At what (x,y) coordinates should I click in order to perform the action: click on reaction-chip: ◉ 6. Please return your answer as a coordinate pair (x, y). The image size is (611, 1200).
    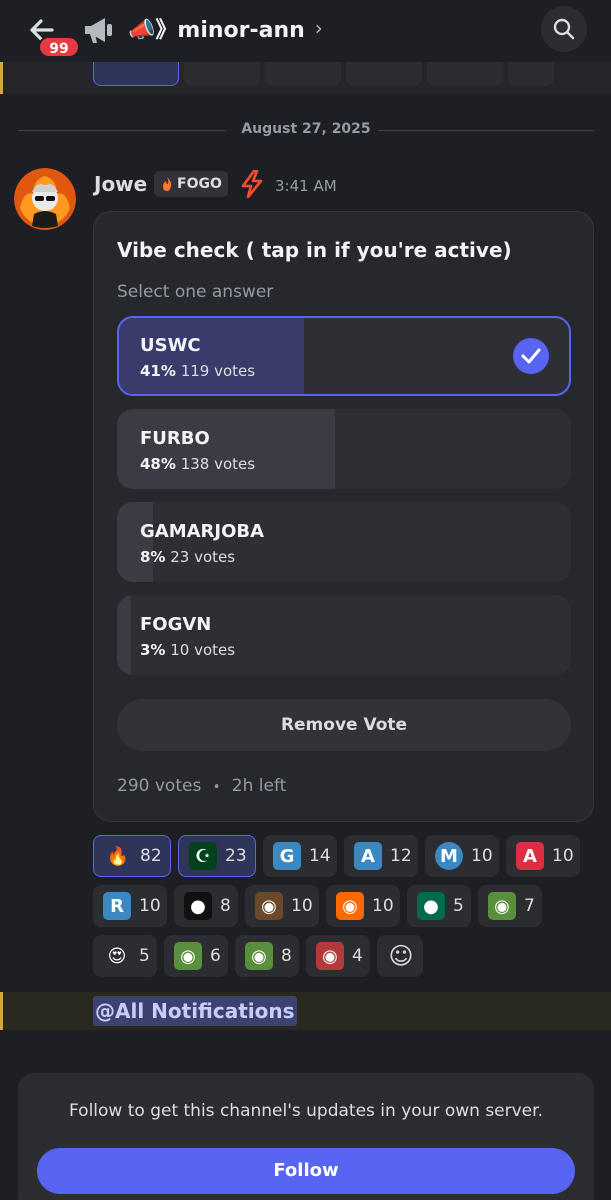
    Looking at the image, I should click on (196, 956).